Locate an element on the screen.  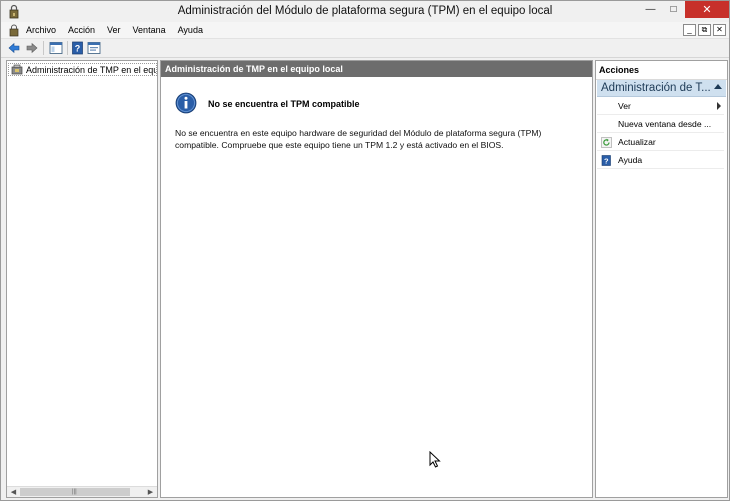
action-label: Ayuda is located at coordinates (630, 160).